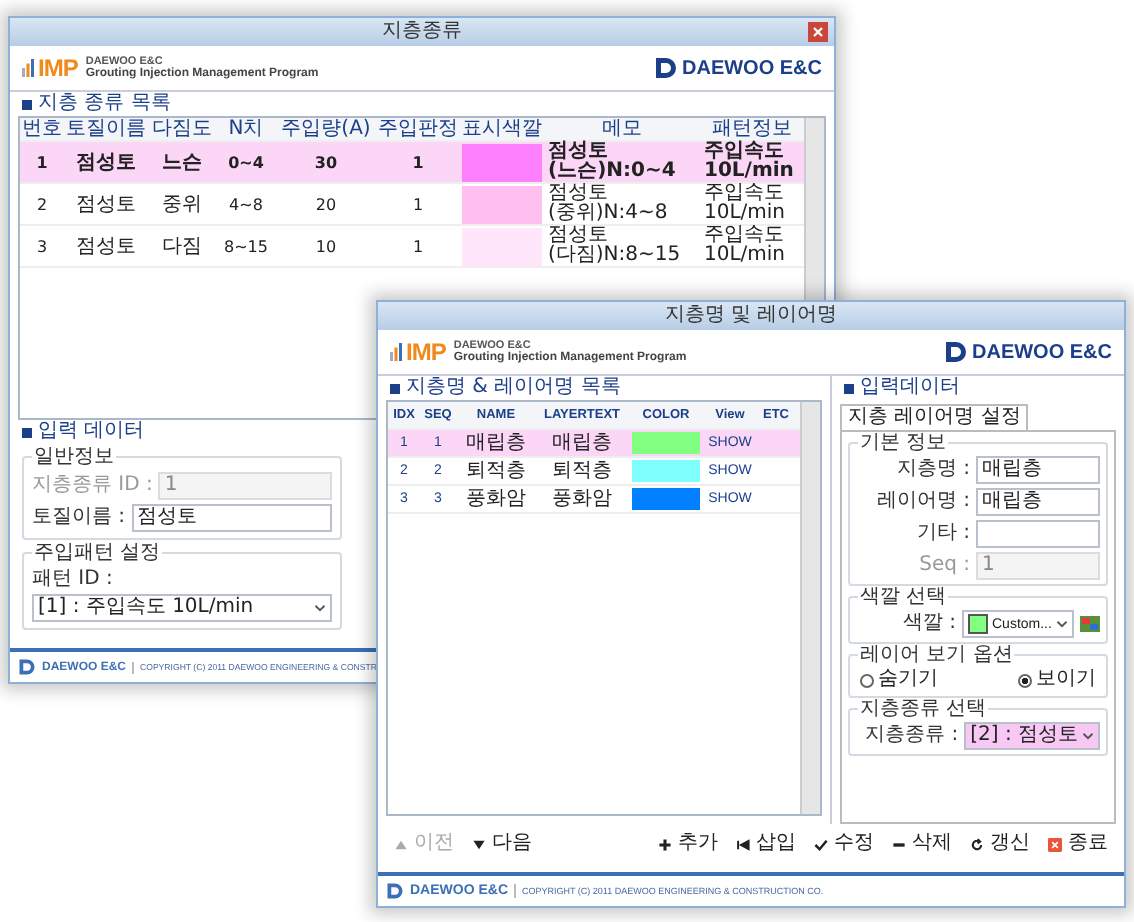  Describe the element at coordinates (479, 844) in the screenshot. I see `triangle-down-icon` at that location.